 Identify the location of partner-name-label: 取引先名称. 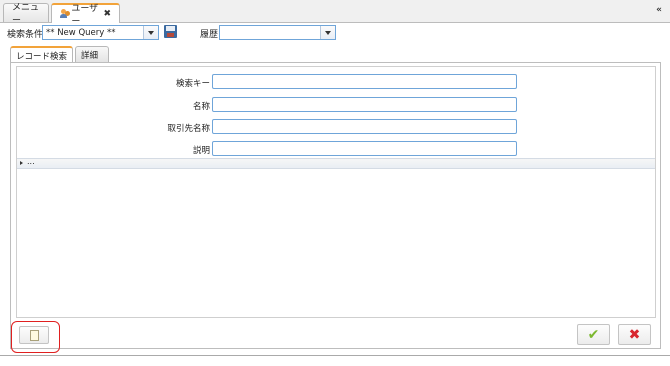
(188, 129).